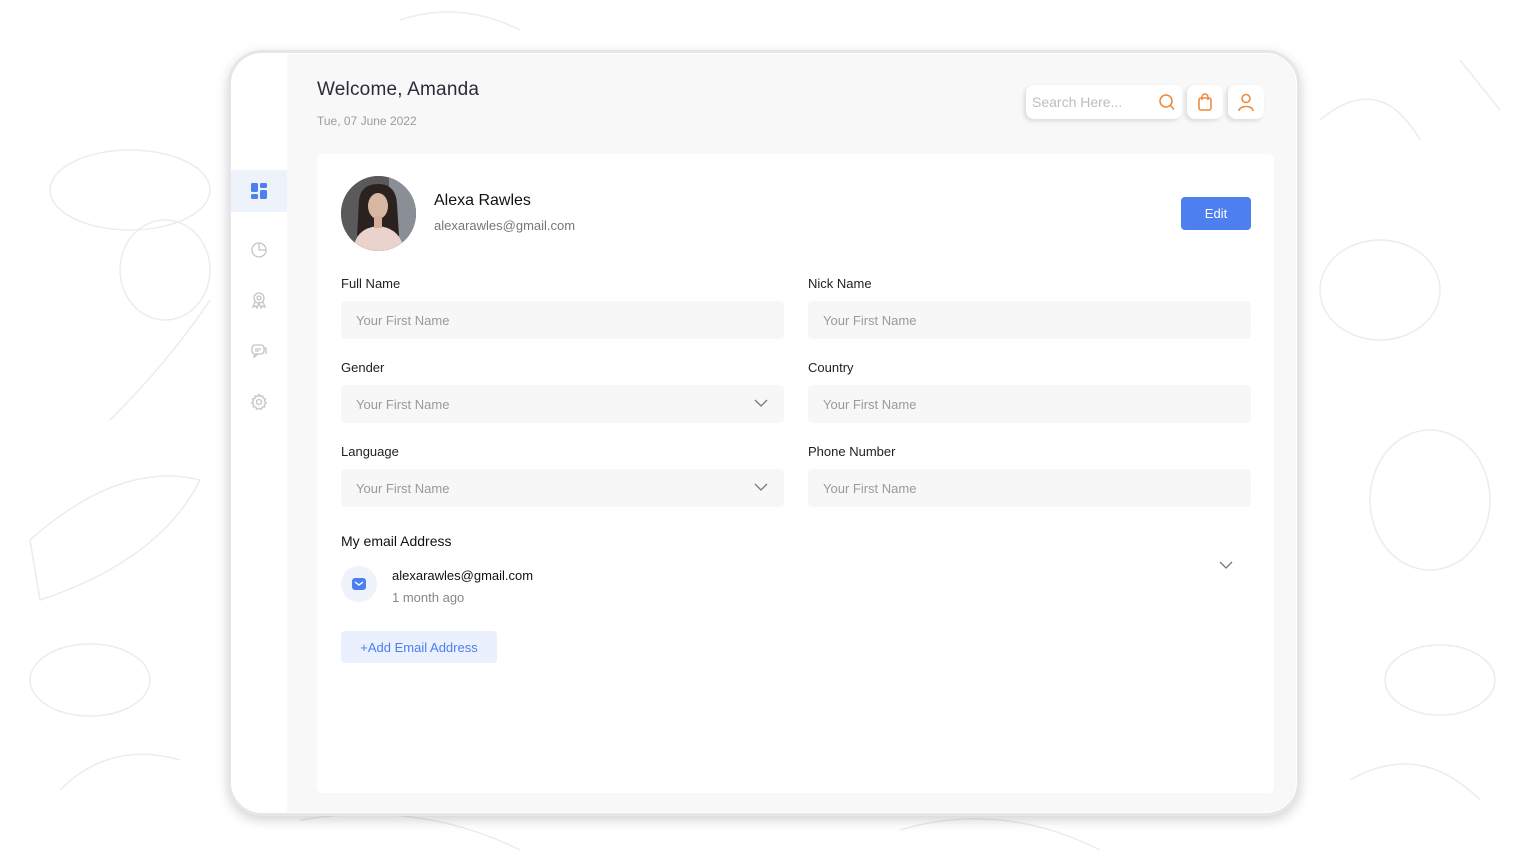 The width and height of the screenshot is (1532, 864). I want to click on language-select: Your First Name, so click(562, 488).